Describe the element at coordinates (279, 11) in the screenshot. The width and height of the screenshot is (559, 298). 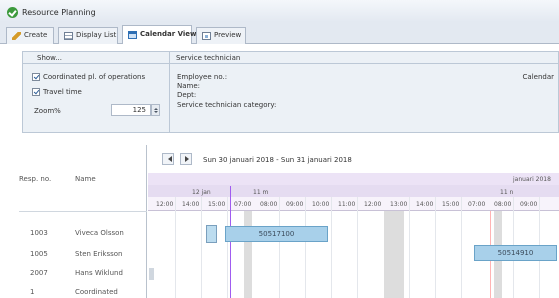
I see `title-bar: Resource Planning` at that location.